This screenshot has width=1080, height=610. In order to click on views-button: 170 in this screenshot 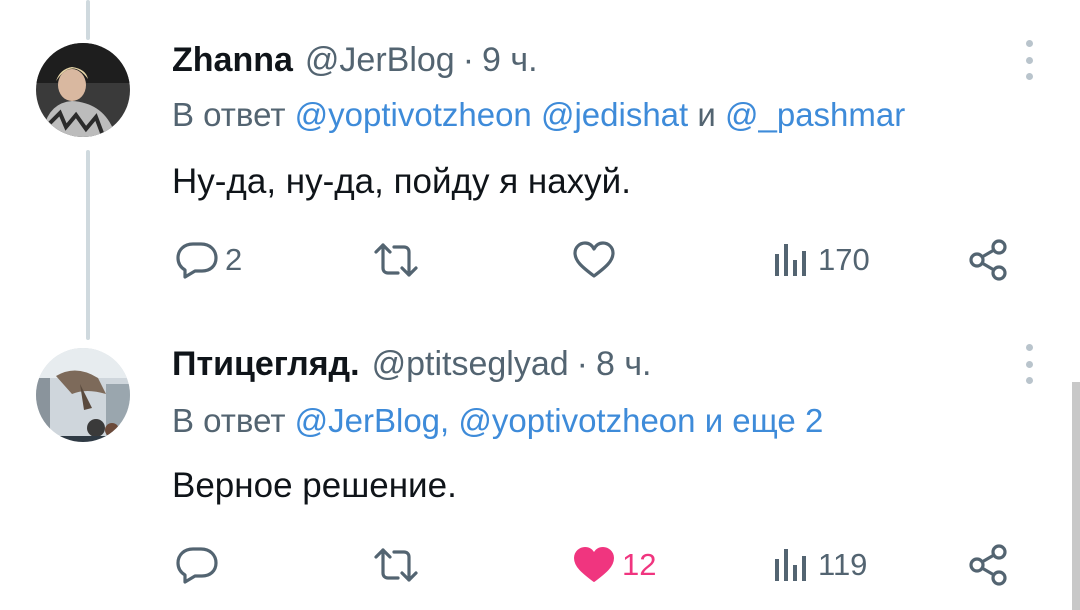, I will do `click(821, 260)`.